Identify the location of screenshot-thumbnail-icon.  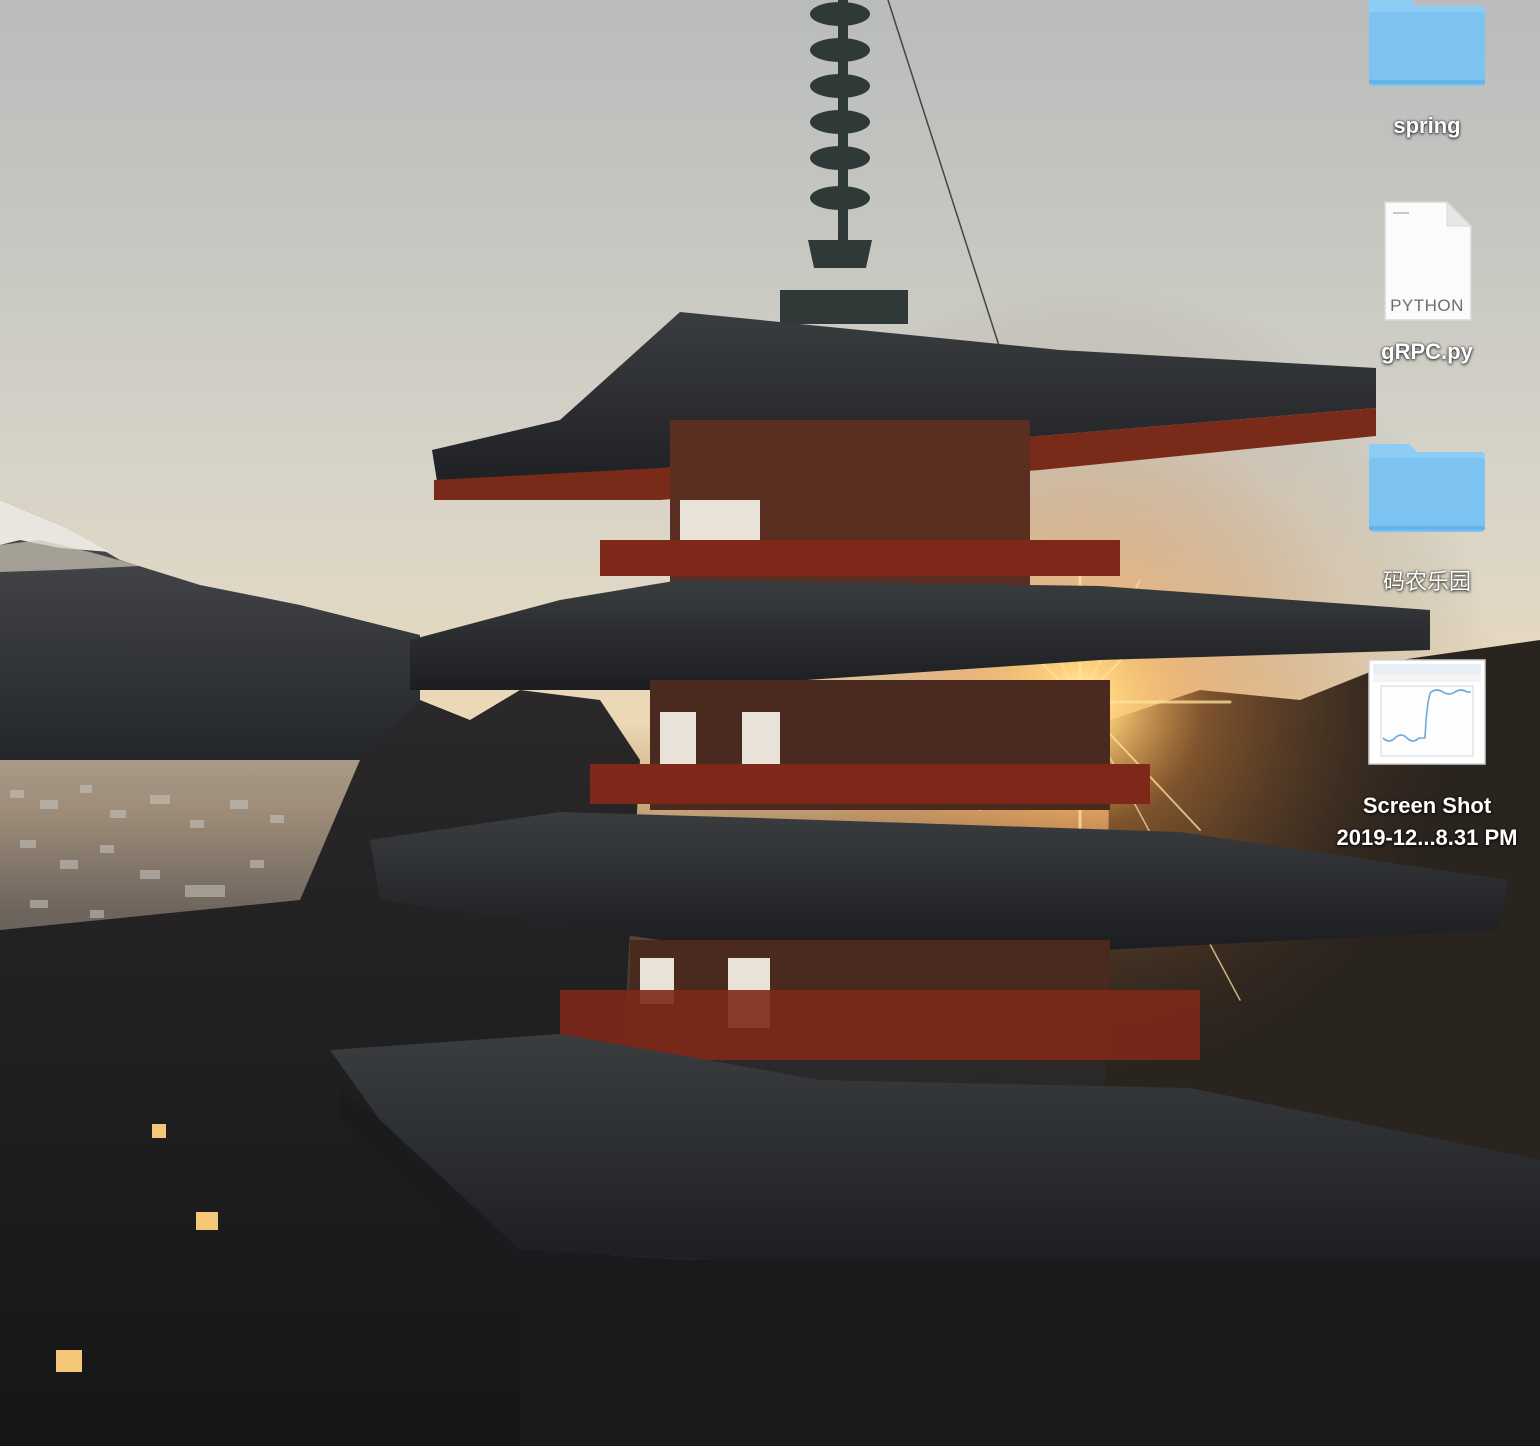
(1427, 712).